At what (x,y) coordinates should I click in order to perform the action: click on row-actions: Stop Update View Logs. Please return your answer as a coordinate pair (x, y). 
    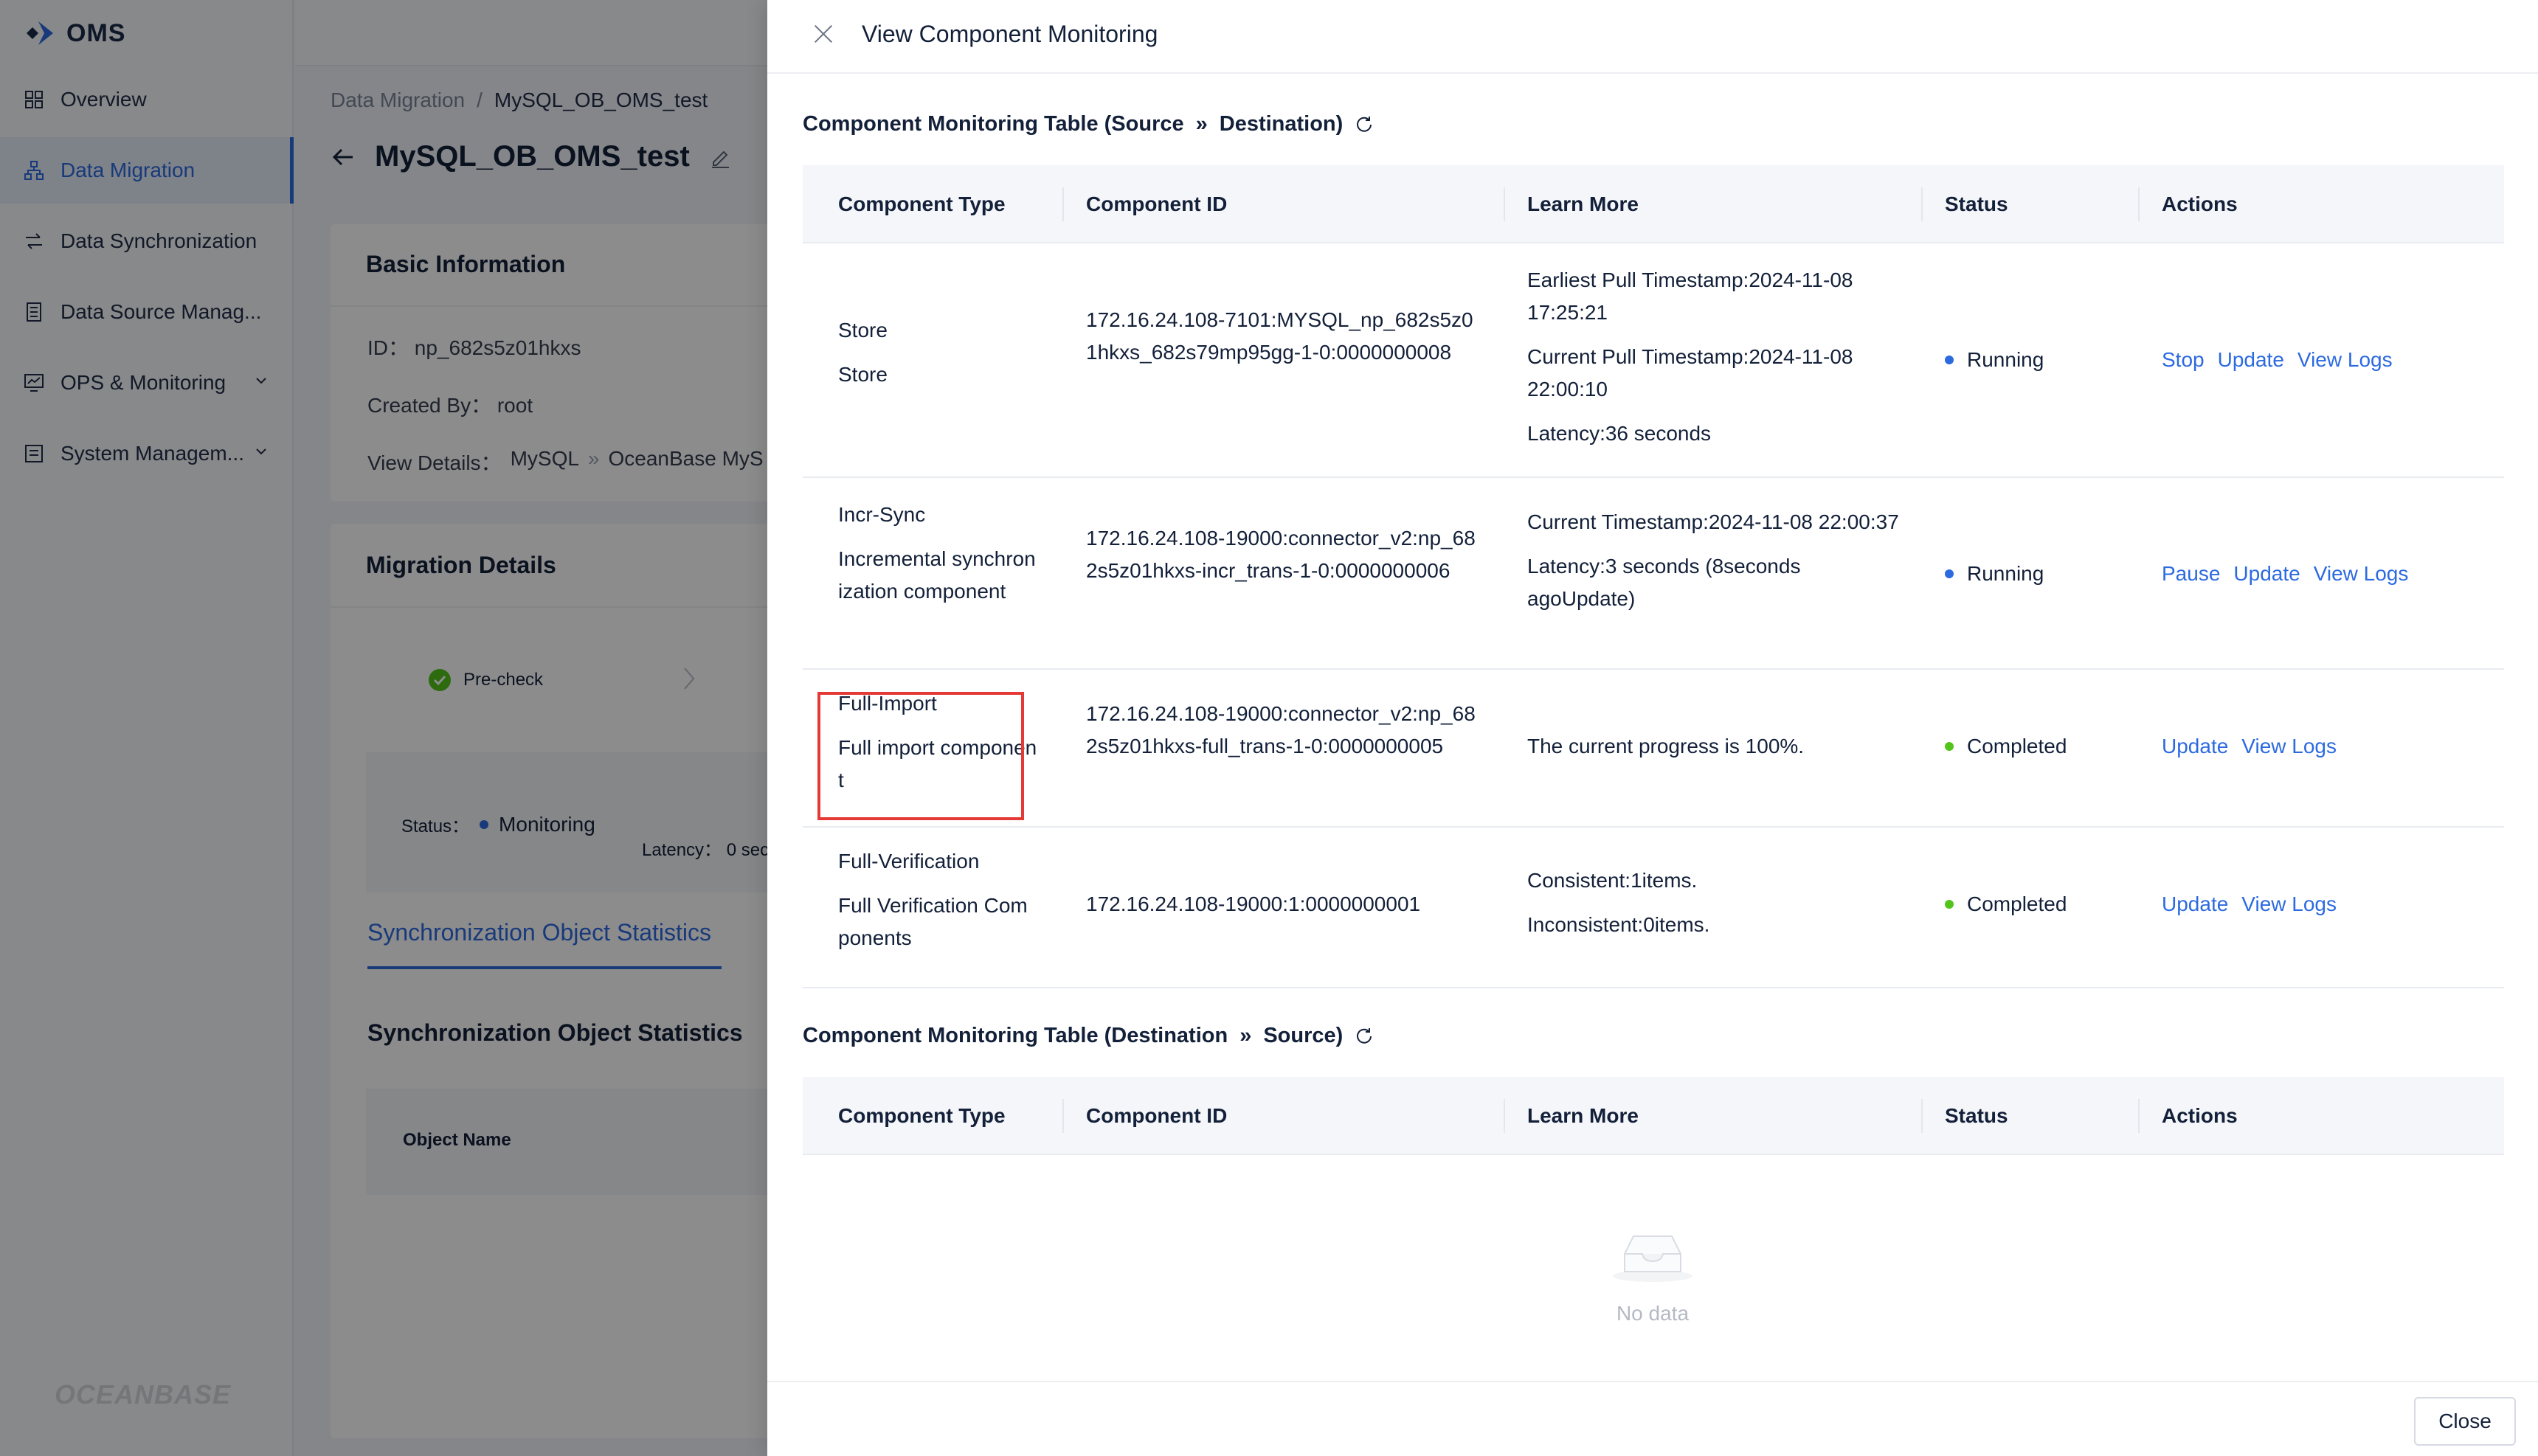
    Looking at the image, I should click on (2277, 360).